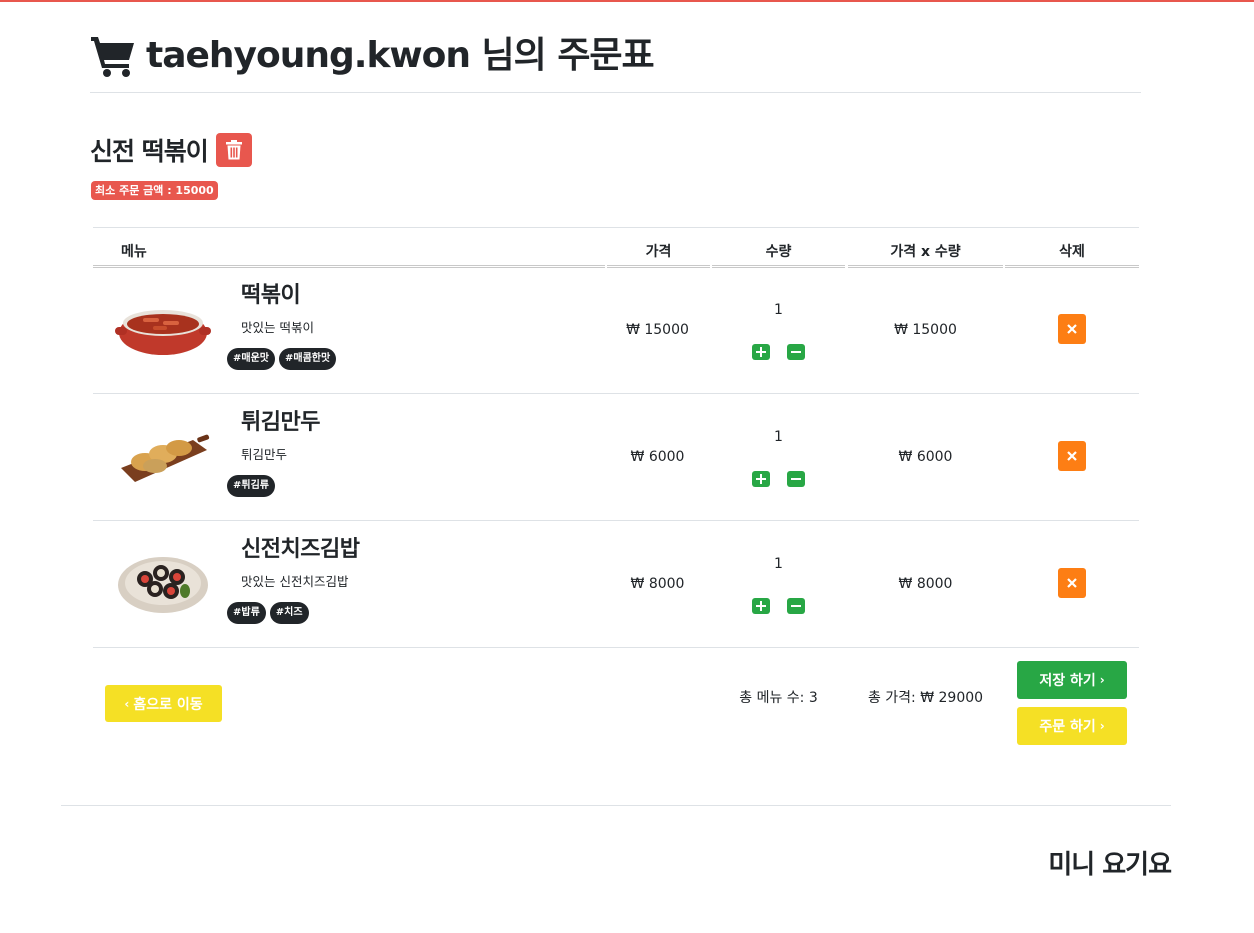 The image size is (1254, 933). I want to click on table-row: 튀김만두 튀김만두 #튀김류 ₩ 6000 1 ₩ 6000, so click(616, 457).